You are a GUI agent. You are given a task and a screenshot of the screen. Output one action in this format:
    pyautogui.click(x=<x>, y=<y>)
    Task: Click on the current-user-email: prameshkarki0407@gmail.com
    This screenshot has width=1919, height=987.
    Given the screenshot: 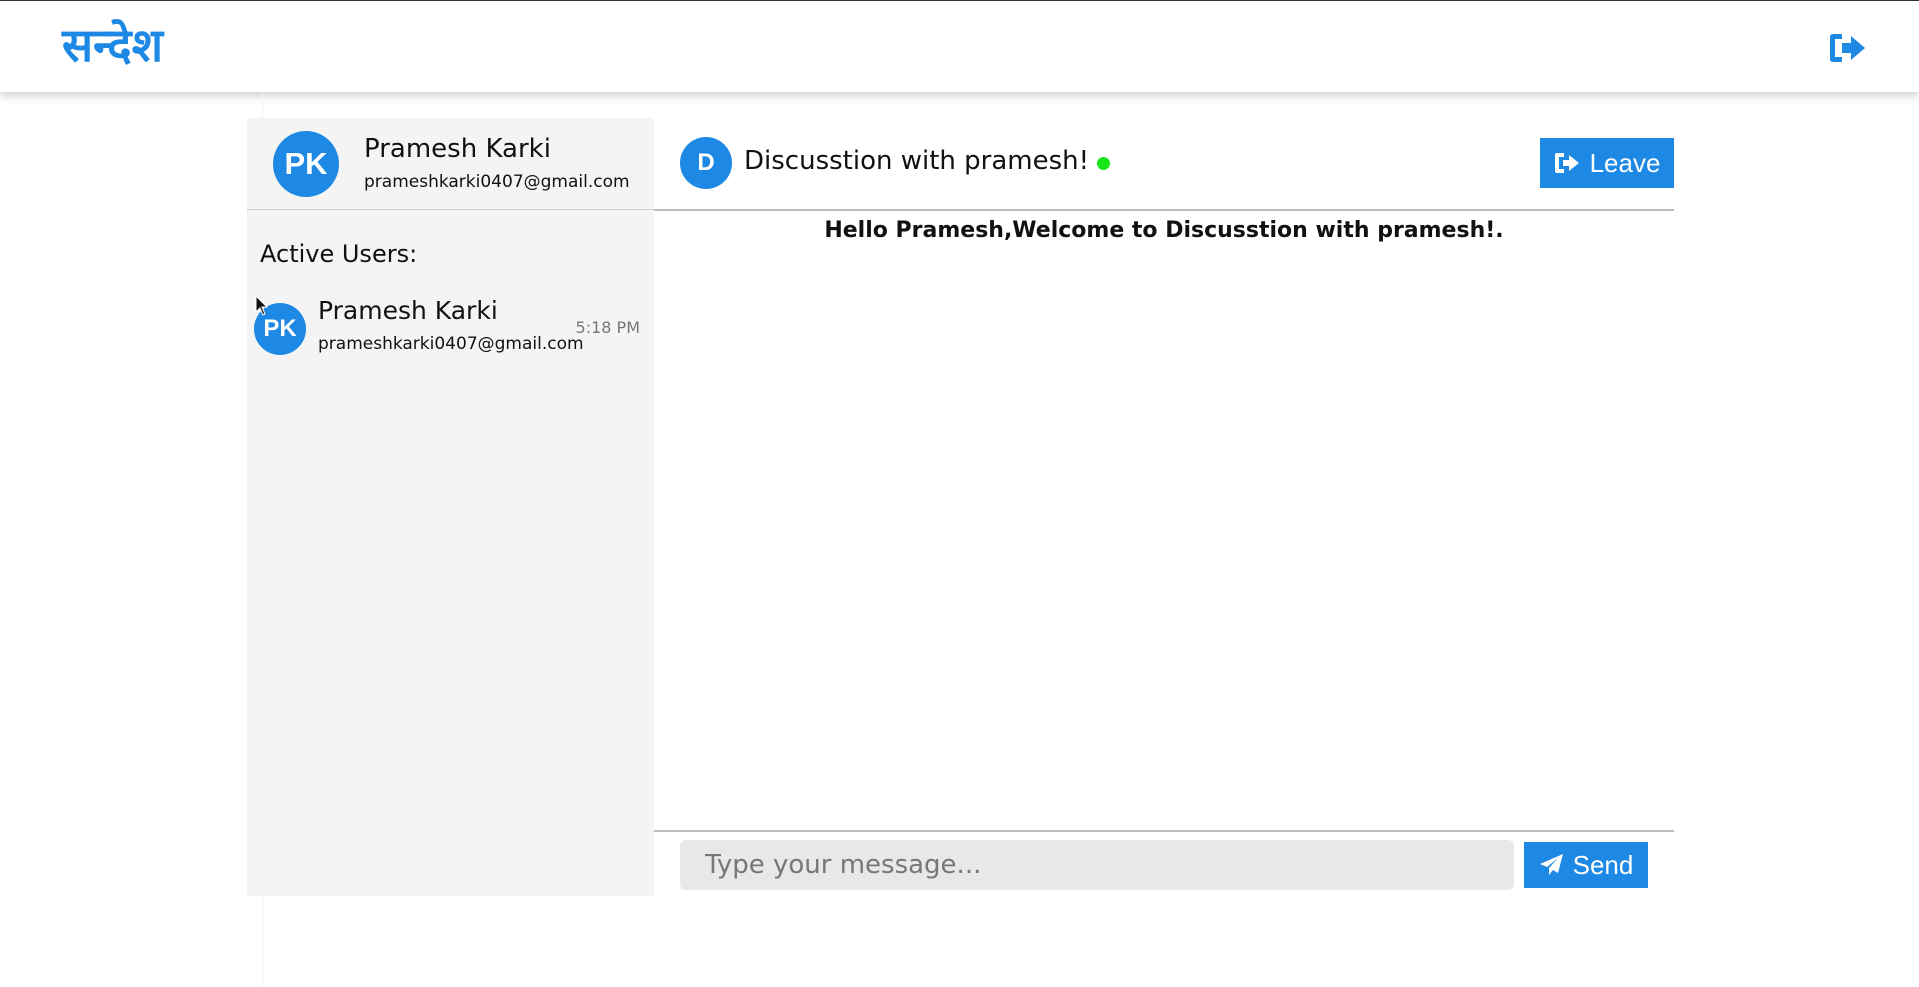 What is the action you would take?
    pyautogui.click(x=497, y=182)
    